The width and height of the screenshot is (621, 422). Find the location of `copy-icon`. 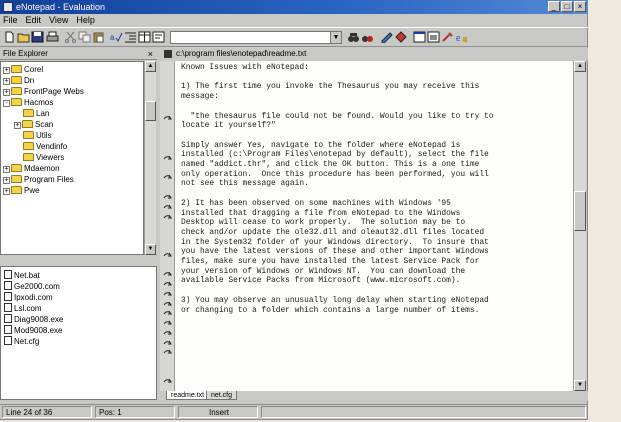

copy-icon is located at coordinates (84, 37).